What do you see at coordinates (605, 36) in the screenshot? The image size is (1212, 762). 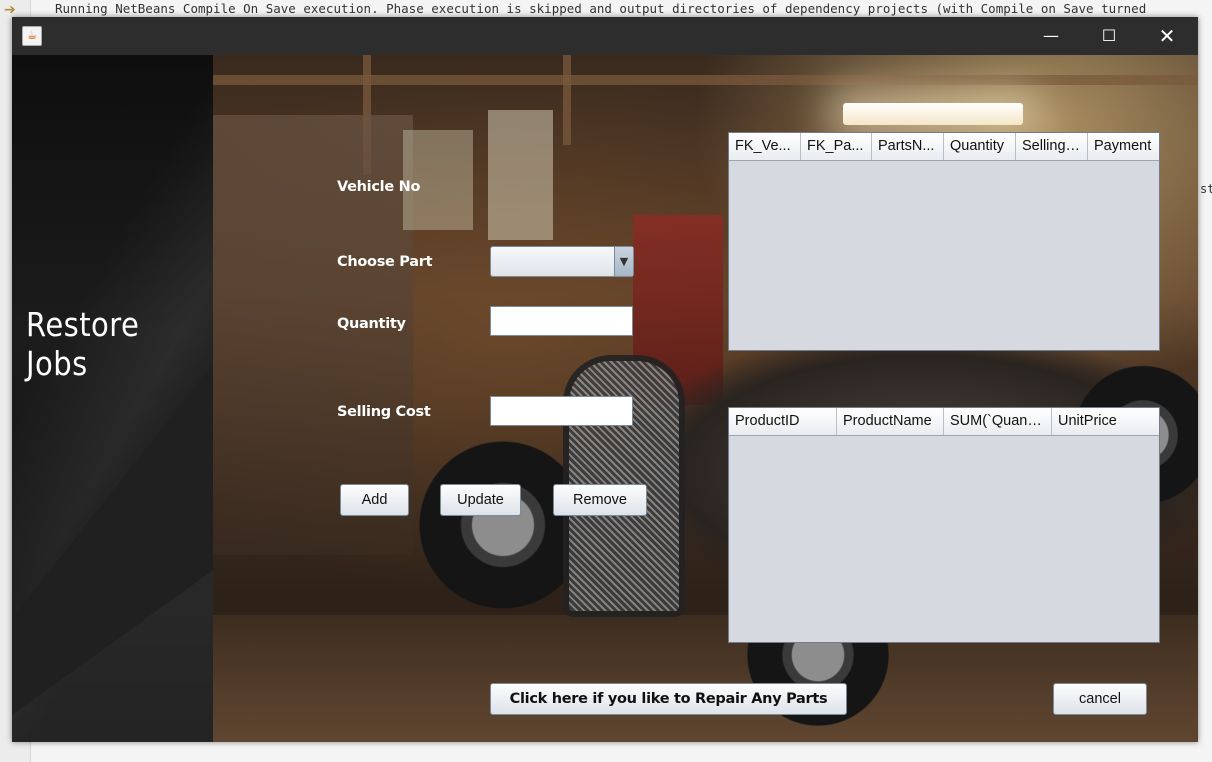 I see `title-bar: ☕ — ☐ ✕` at bounding box center [605, 36].